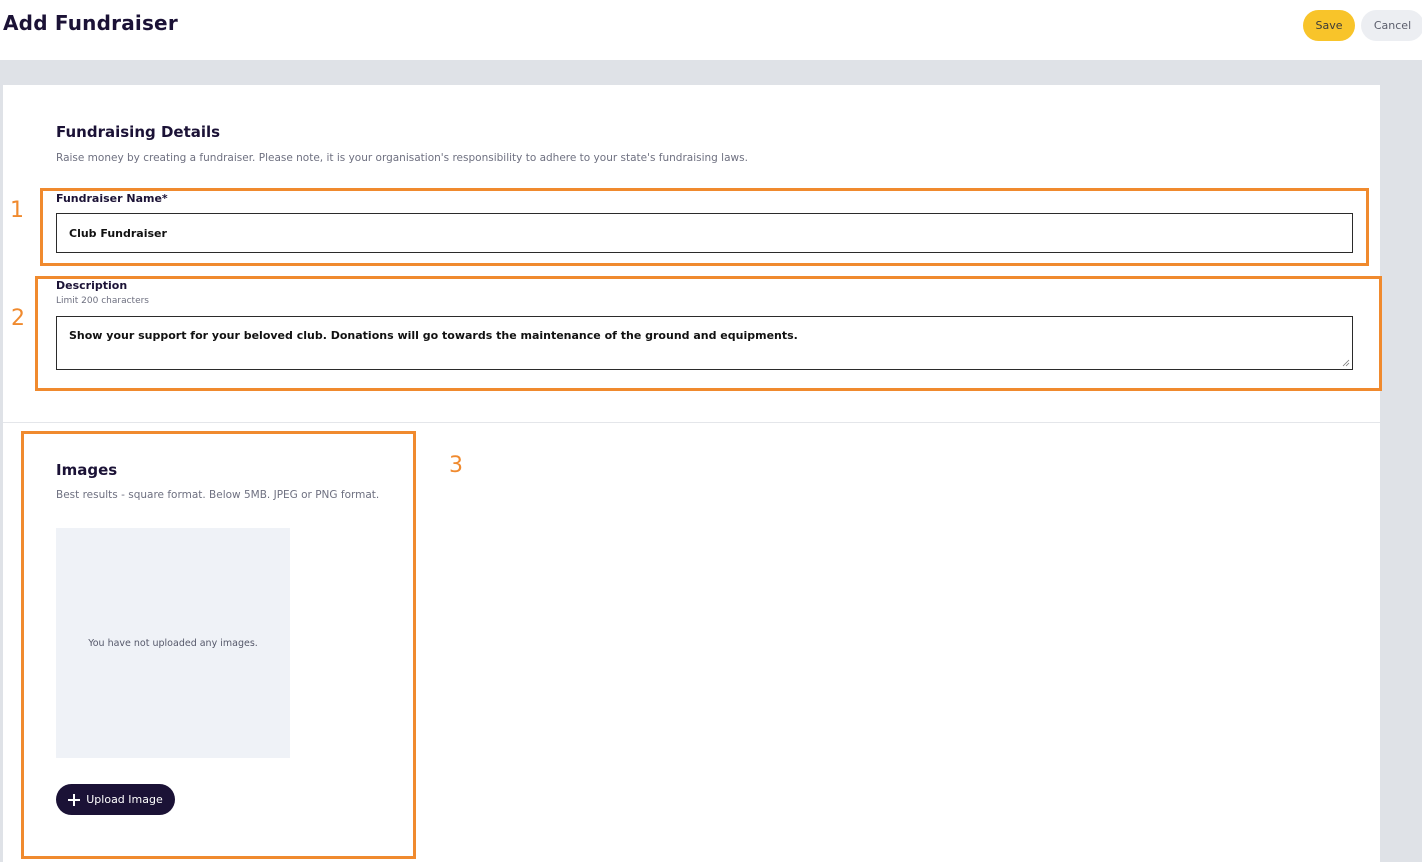 Image resolution: width=1422 pixels, height=862 pixels. I want to click on section-divider, so click(691, 422).